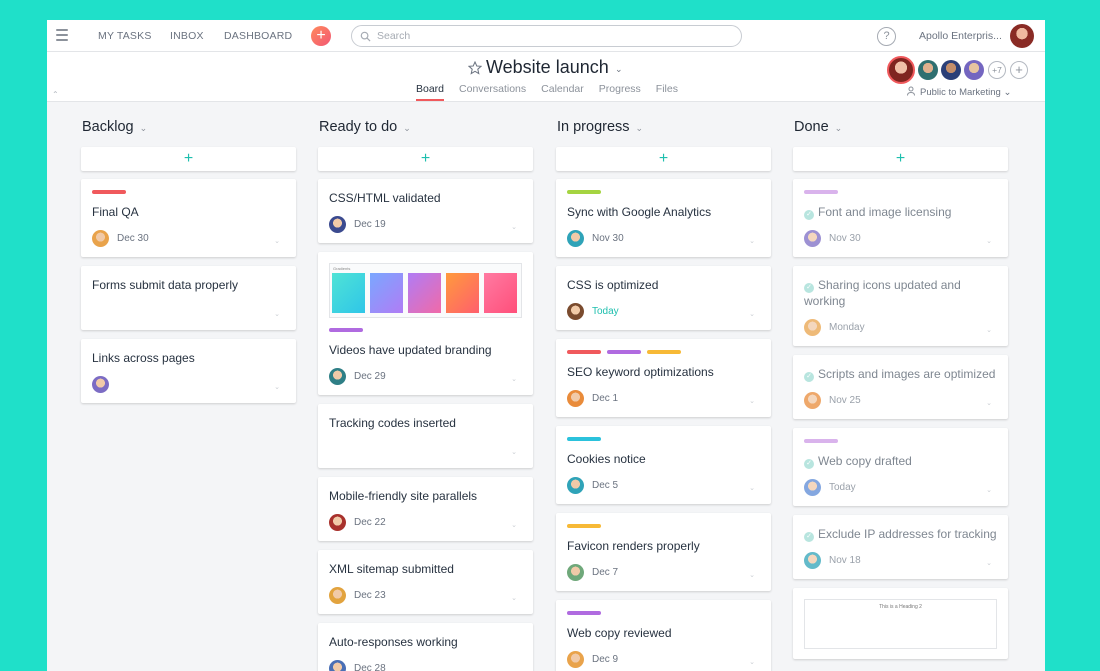  I want to click on due-date: Dec 19, so click(370, 224).